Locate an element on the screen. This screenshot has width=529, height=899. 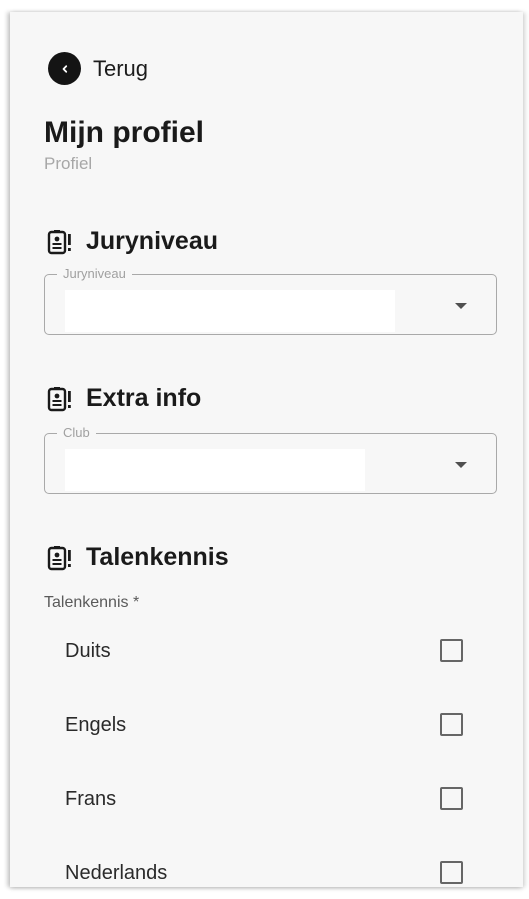
section-header-juryniveau: Juryniveau is located at coordinates (132, 241).